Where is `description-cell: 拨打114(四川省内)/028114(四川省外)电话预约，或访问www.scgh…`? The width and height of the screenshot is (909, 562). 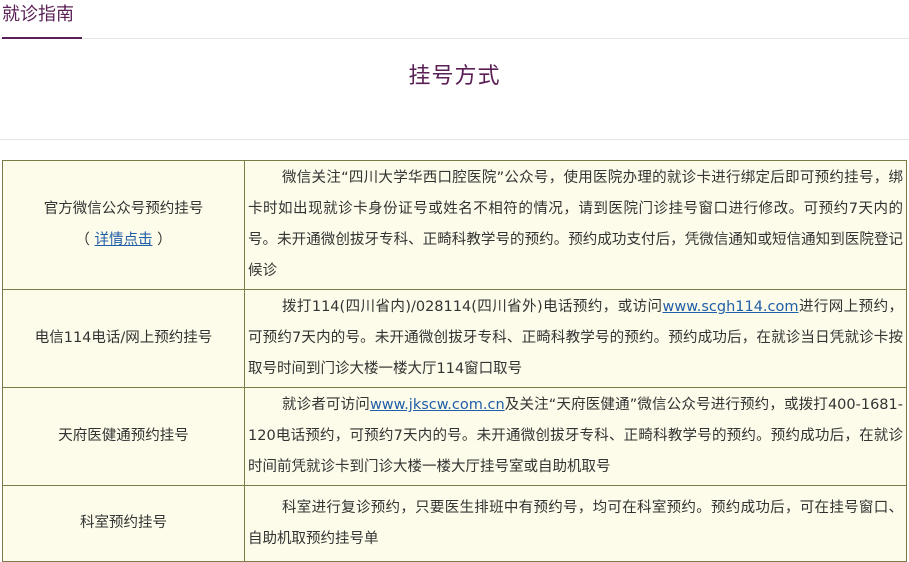 description-cell: 拨打114(四川省内)/028114(四川省外)电话预约，或访问www.scgh… is located at coordinates (575, 338).